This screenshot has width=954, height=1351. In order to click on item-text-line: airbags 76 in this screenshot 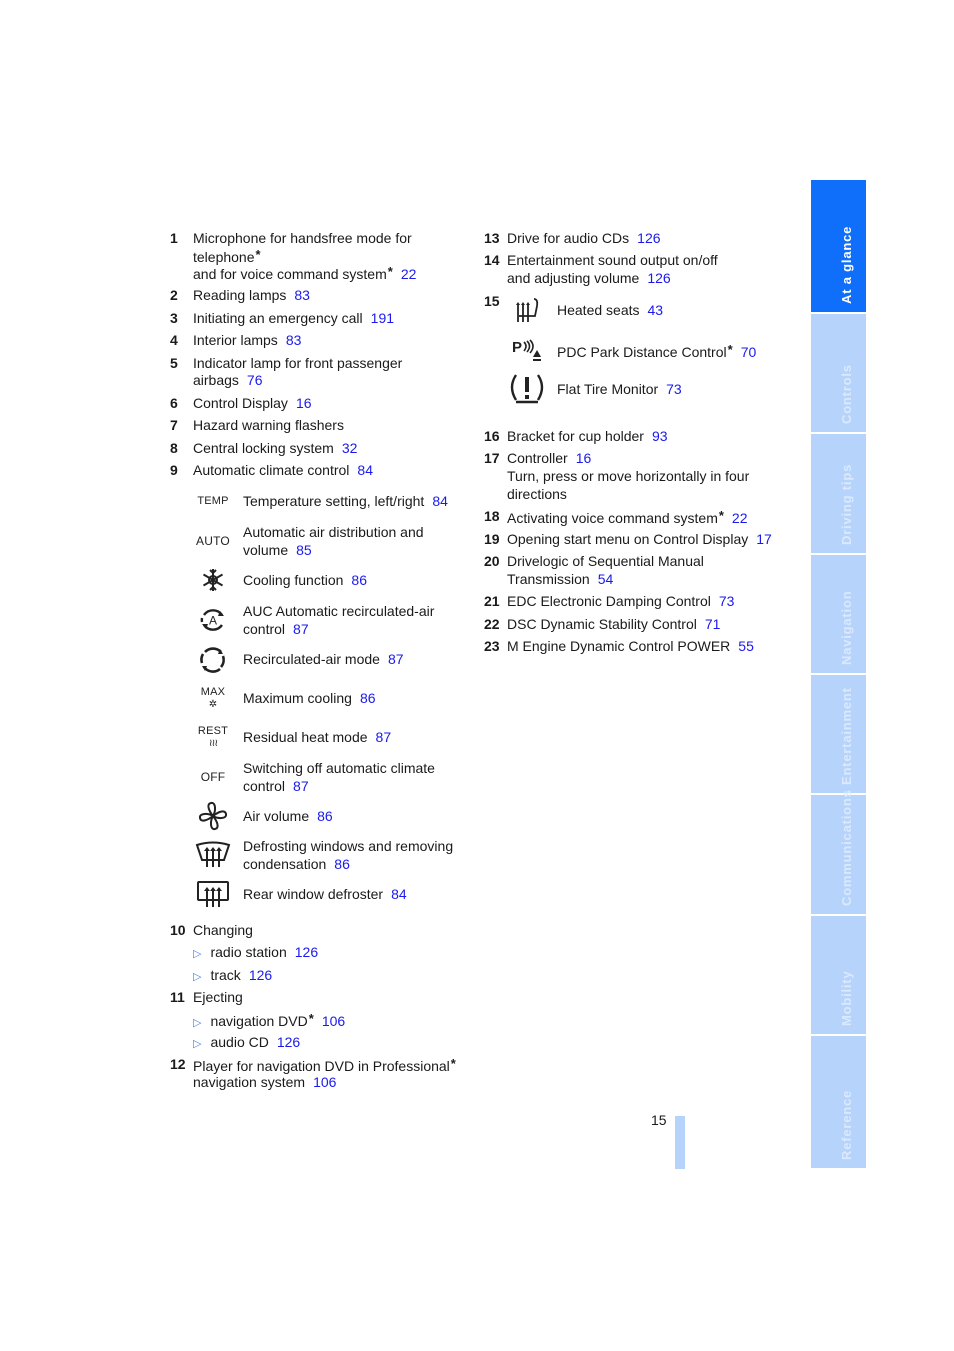, I will do `click(228, 380)`.